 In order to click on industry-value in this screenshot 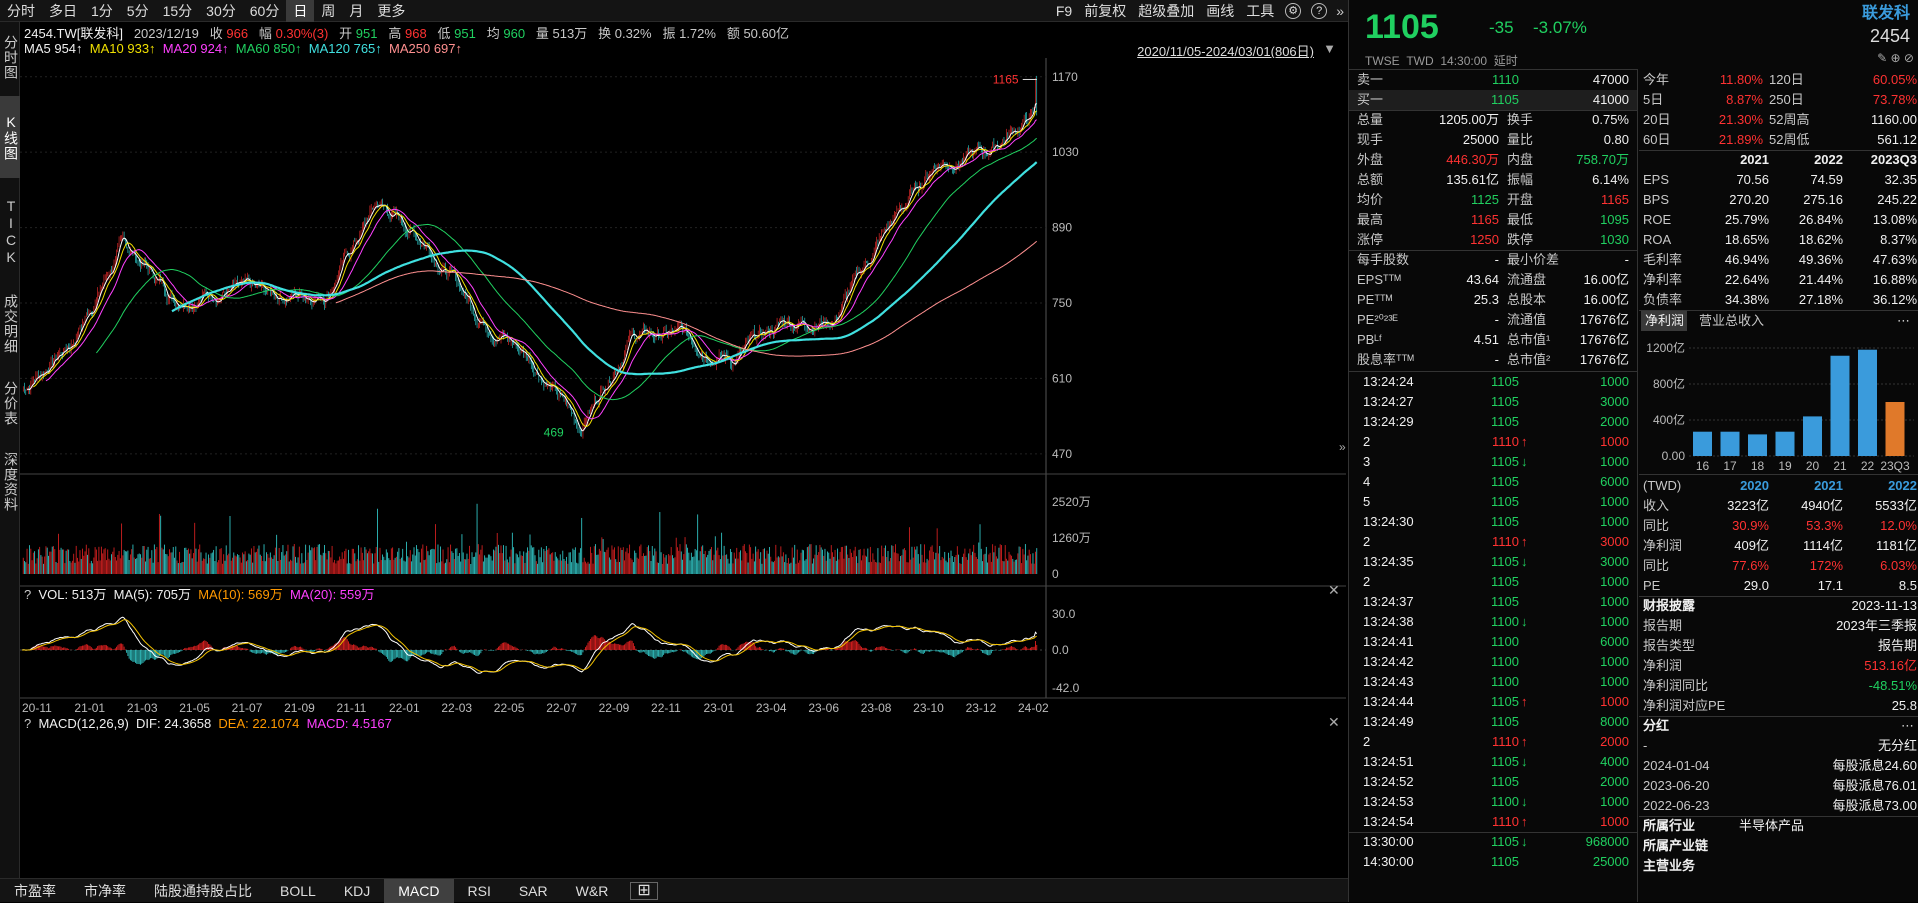, I will do `click(1799, 846)`.